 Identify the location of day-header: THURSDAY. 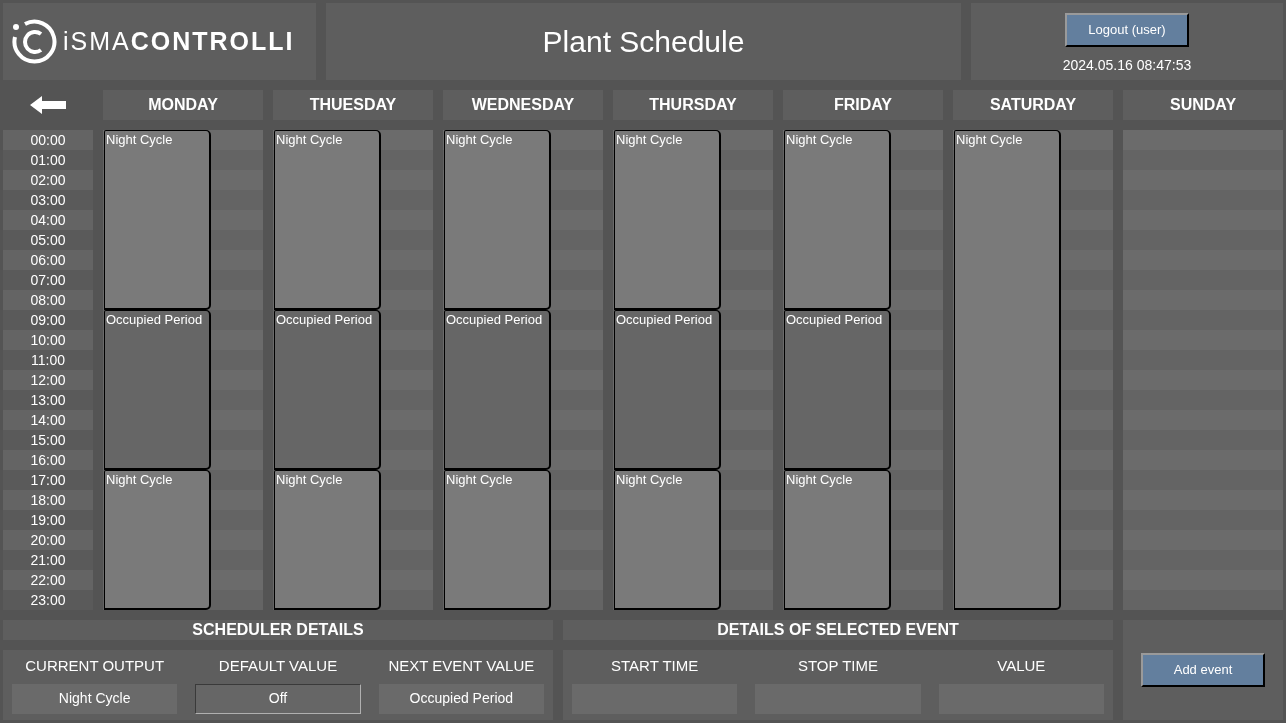
(693, 105).